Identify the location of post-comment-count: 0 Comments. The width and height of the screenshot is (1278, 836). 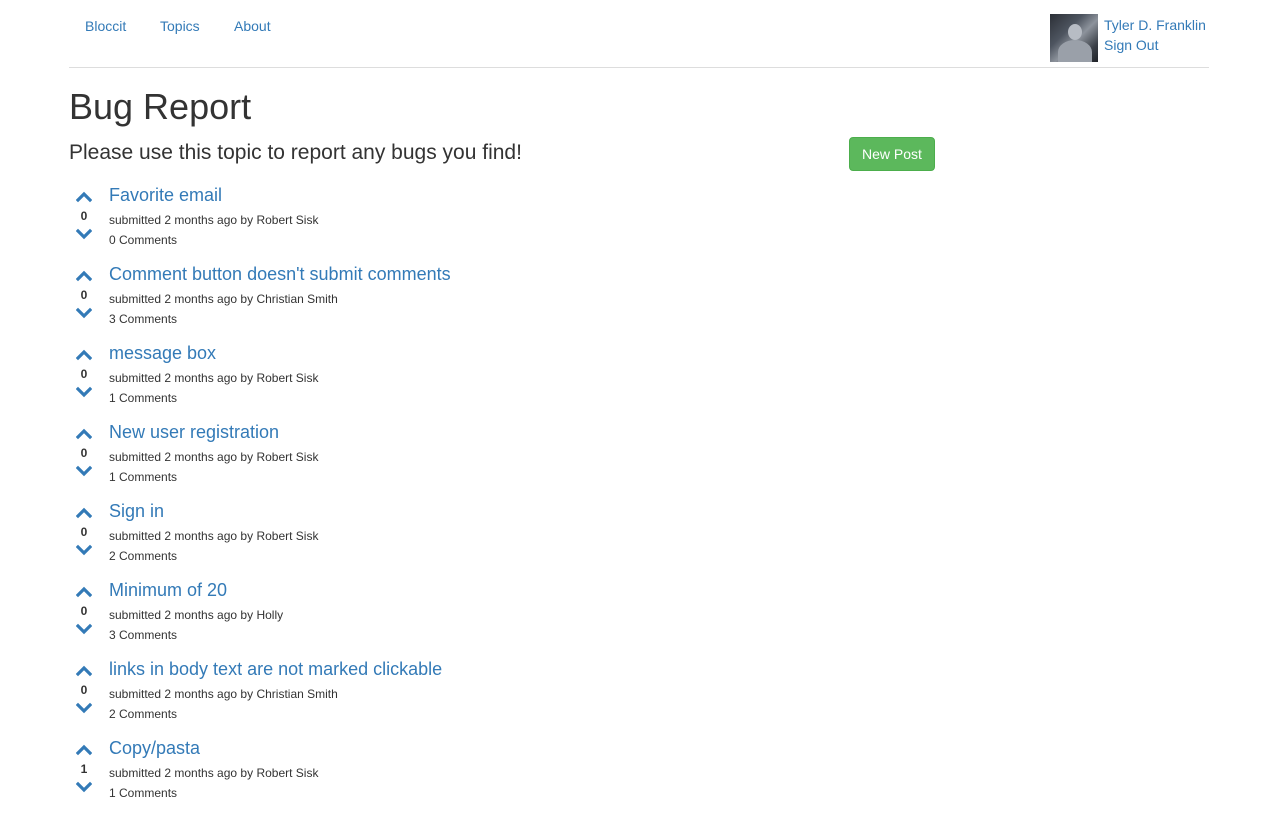
(143, 240).